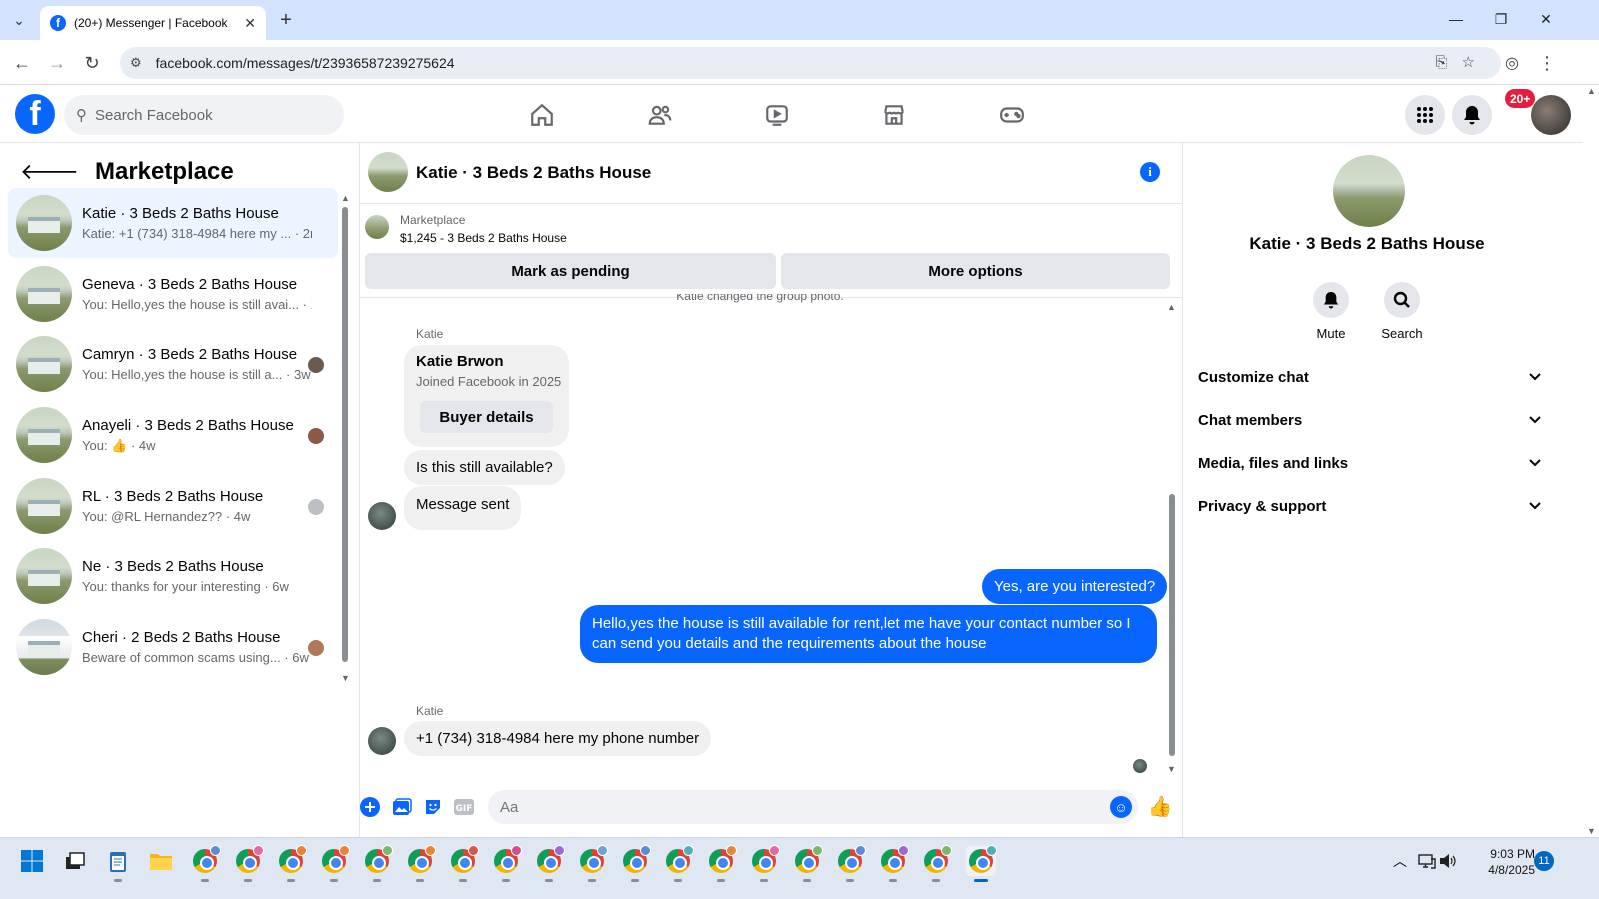 Image resolution: width=1599 pixels, height=899 pixels. Describe the element at coordinates (1551, 115) in the screenshot. I see `account-avatar` at that location.